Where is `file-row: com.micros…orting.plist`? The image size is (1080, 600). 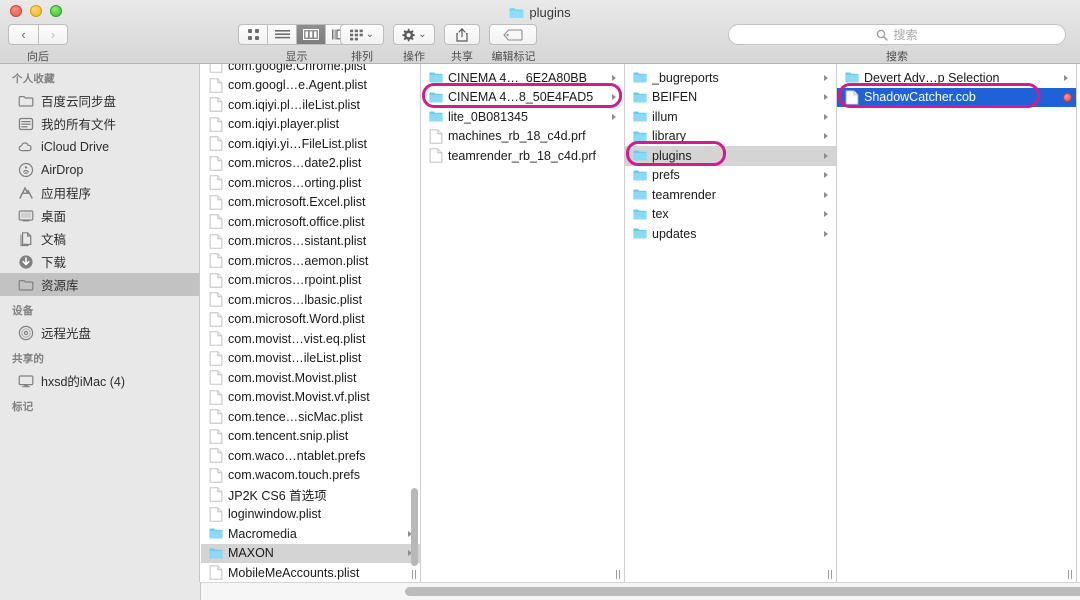 file-row: com.micros…orting.plist is located at coordinates (310, 183).